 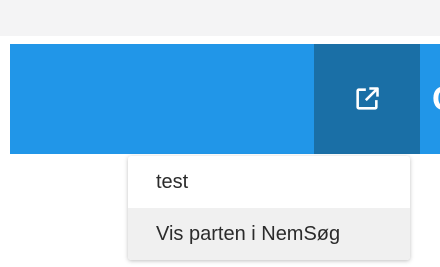 I want to click on cut-off-header-item: C, so click(x=435, y=99).